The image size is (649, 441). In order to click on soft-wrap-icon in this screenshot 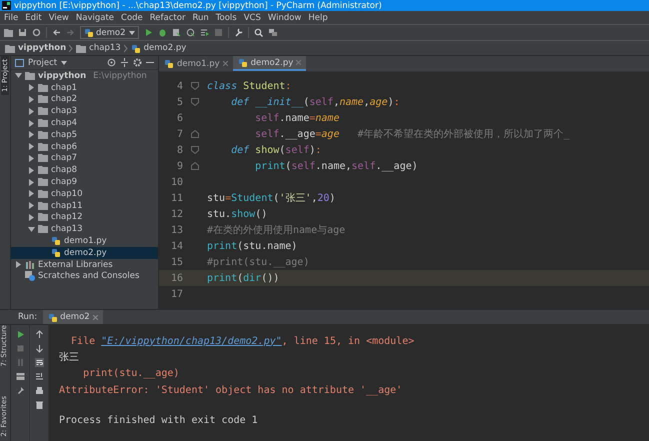, I will do `click(39, 362)`.